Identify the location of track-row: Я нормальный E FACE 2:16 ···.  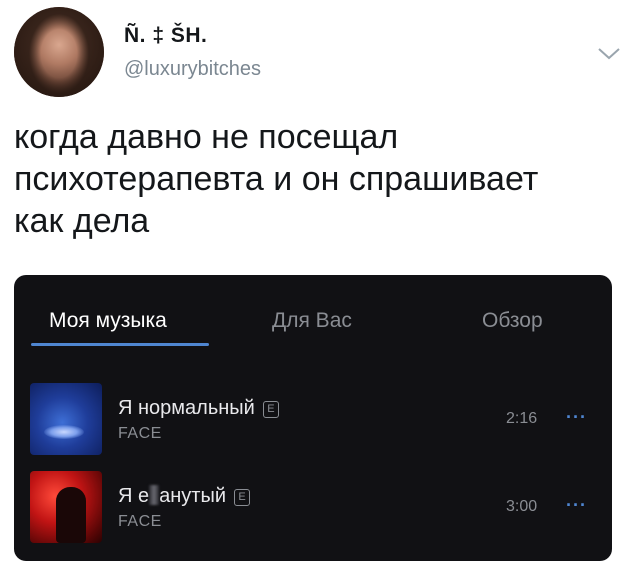
(313, 422).